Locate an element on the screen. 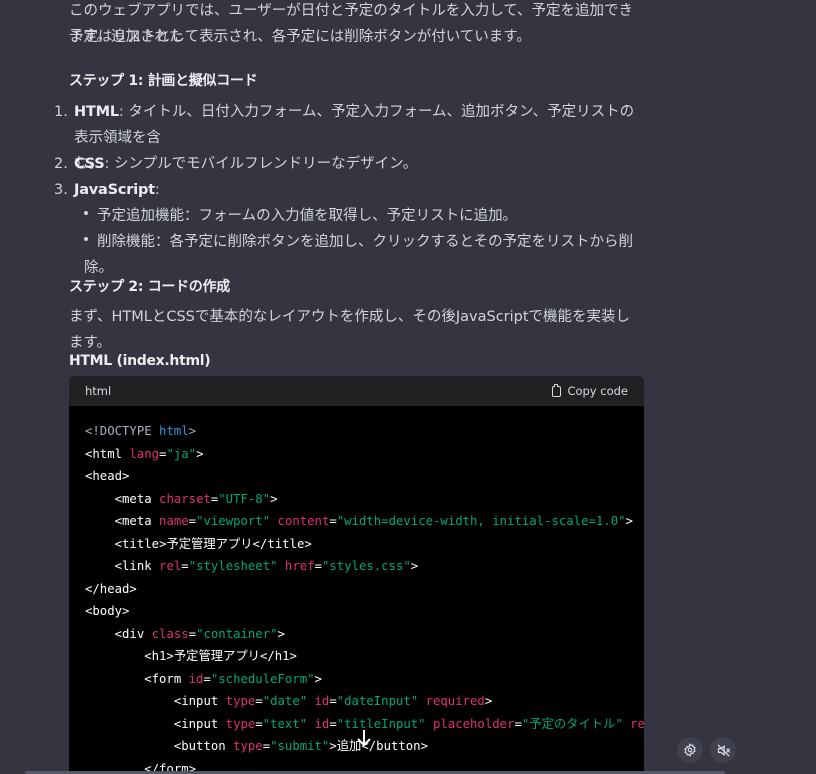 The image size is (816, 774). copy-code-button: Copy code is located at coordinates (590, 390).